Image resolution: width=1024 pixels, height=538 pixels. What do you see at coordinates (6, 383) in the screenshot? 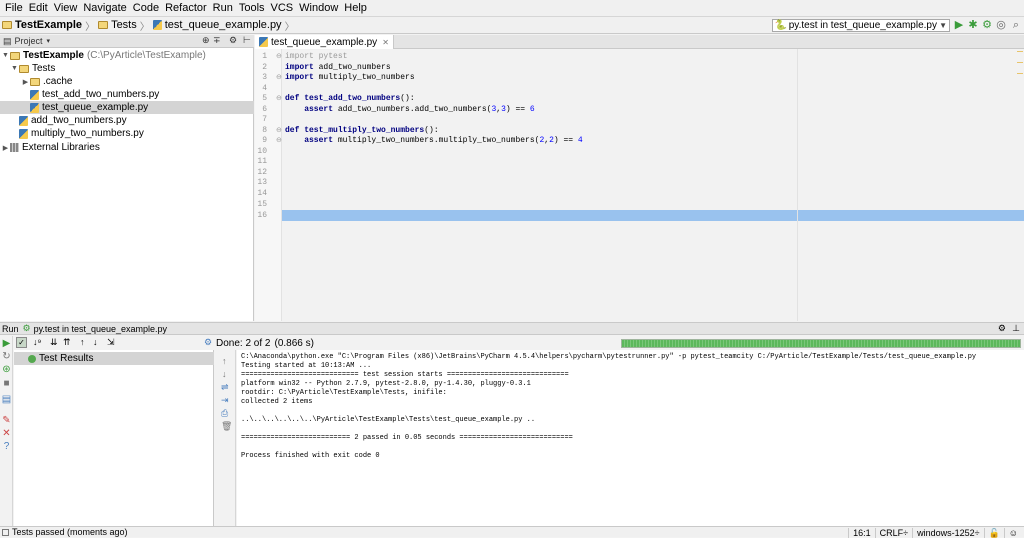
I see `stop-icon: ■` at bounding box center [6, 383].